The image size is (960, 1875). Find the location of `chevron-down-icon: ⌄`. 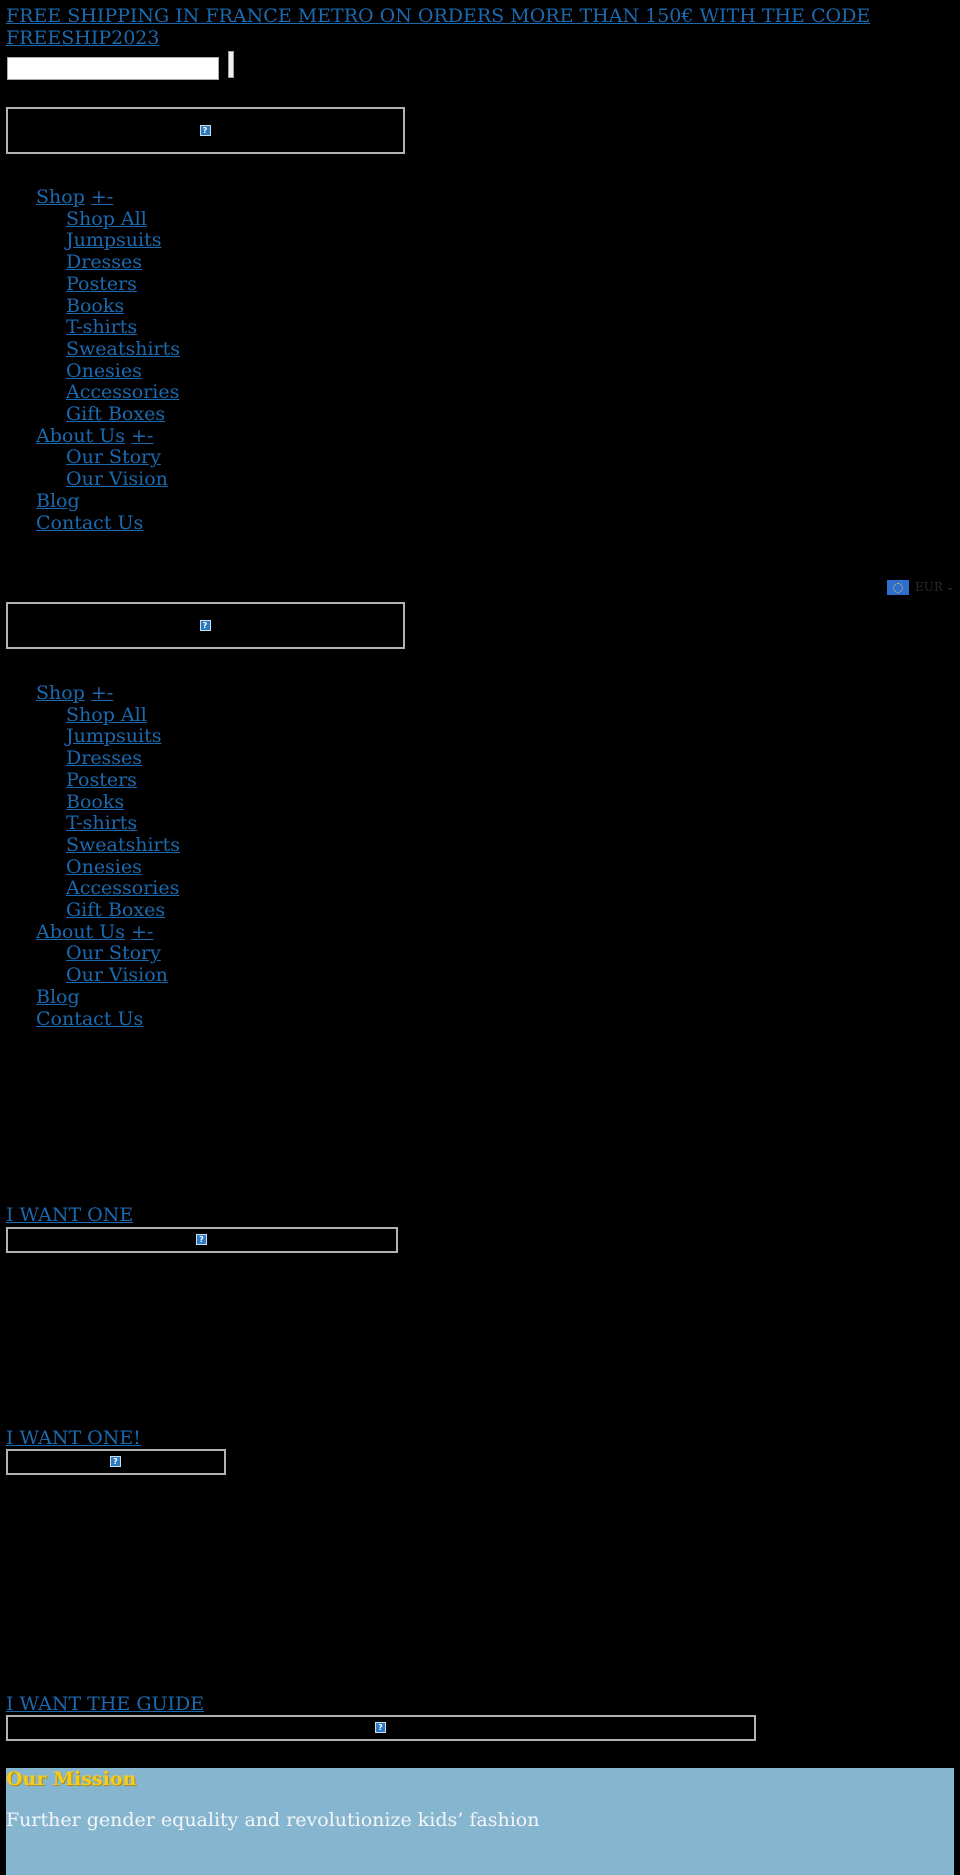

chevron-down-icon: ⌄ is located at coordinates (950, 587).